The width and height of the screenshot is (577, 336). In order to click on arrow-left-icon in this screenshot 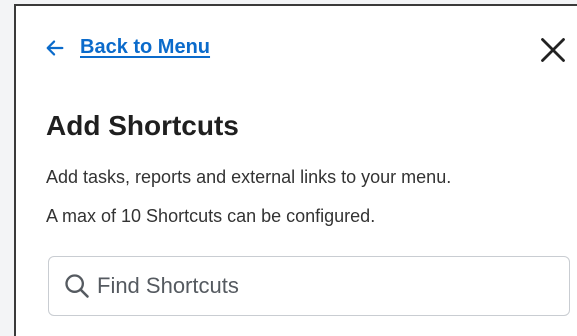, I will do `click(55, 47)`.